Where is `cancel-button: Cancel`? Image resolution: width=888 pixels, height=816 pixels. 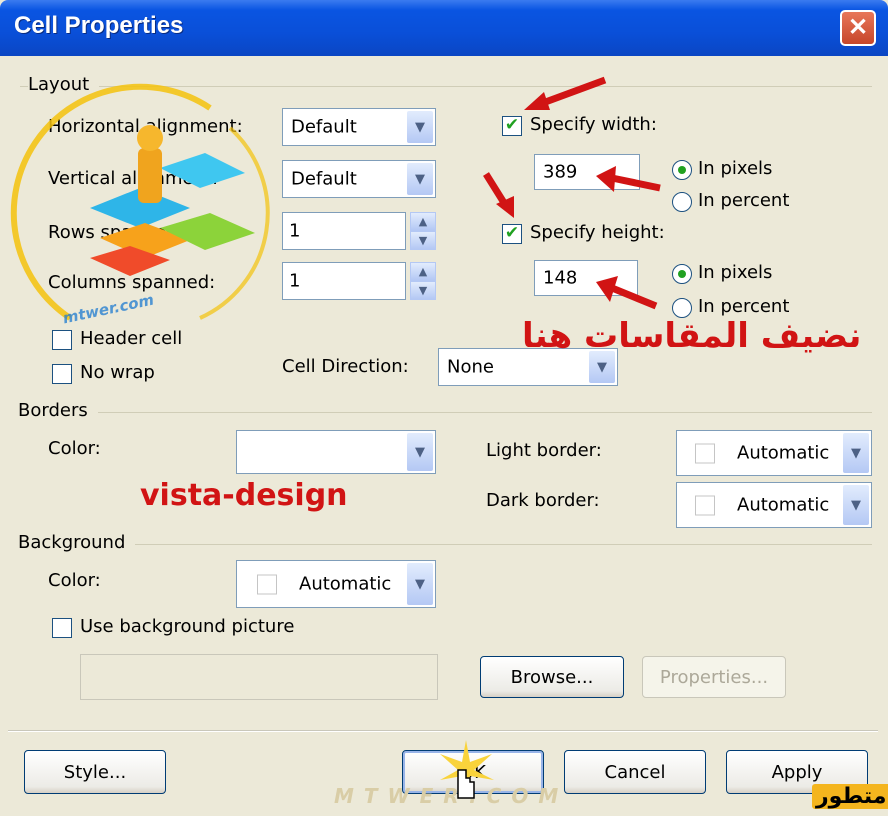
cancel-button: Cancel is located at coordinates (635, 772).